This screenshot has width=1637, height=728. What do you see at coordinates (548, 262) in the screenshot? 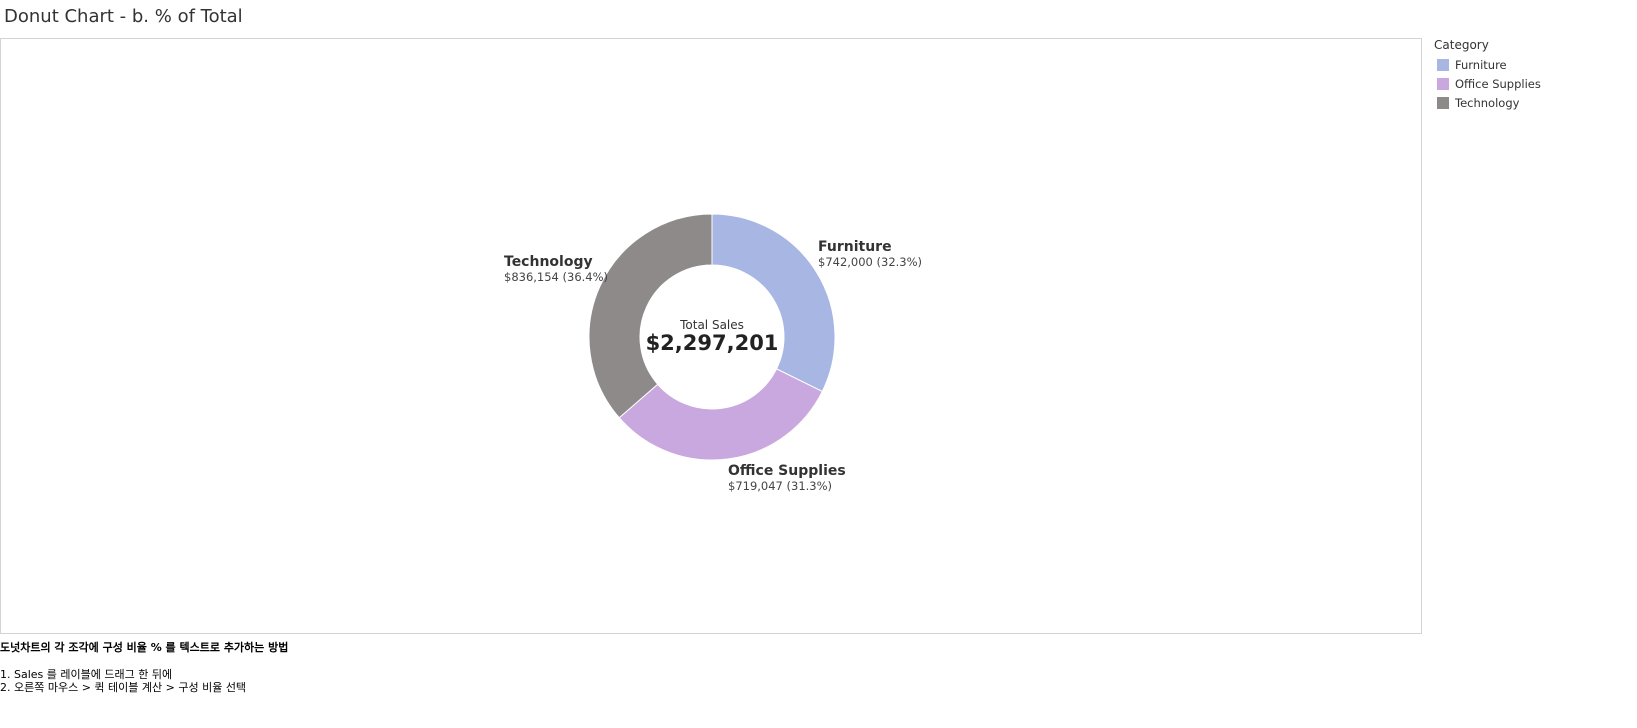
I see `slice-category-label-technology: Technology` at bounding box center [548, 262].